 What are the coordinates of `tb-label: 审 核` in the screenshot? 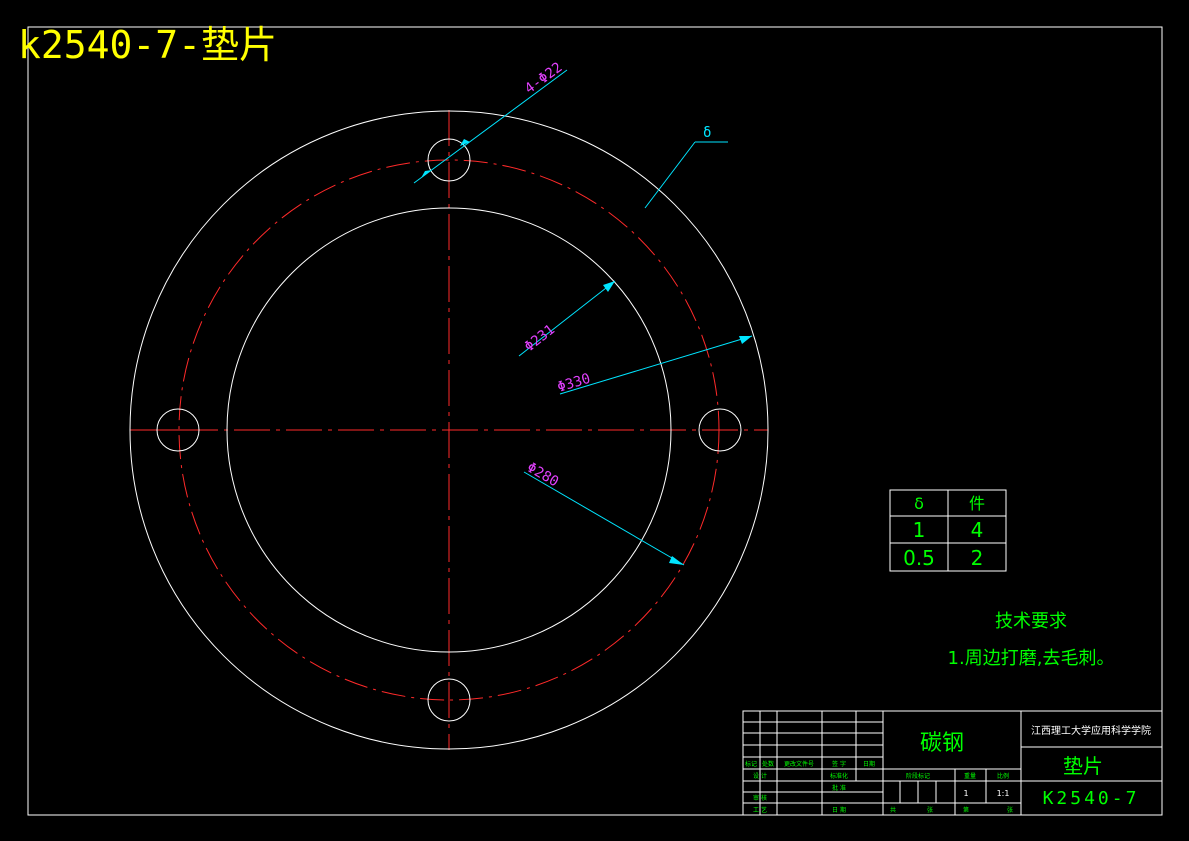 It's located at (760, 798).